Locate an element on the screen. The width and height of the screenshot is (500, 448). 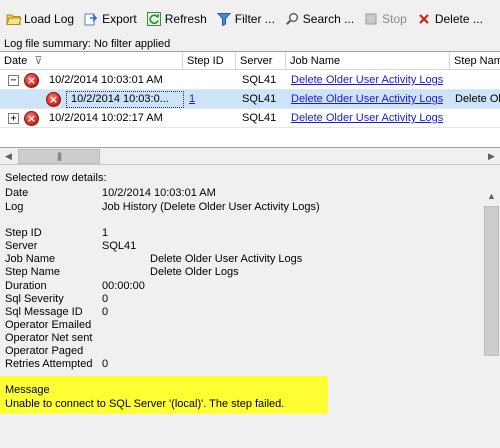
detail-value-duration: 00:00:00 is located at coordinates (123, 286).